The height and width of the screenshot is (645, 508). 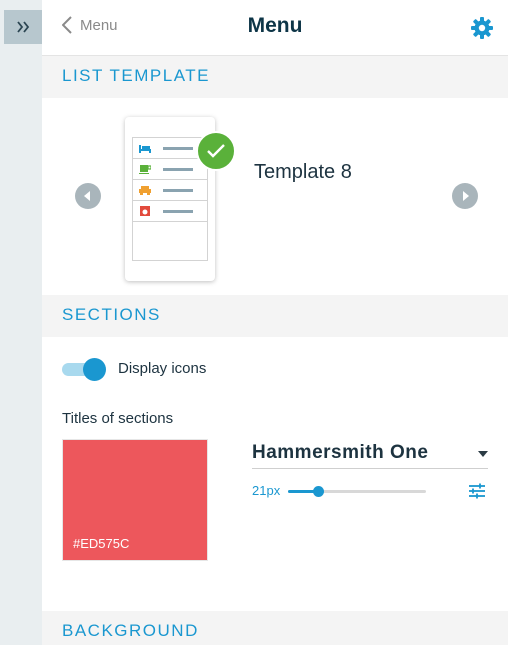 What do you see at coordinates (136, 75) in the screenshot?
I see `list-template-title: LIST TEMPLATE` at bounding box center [136, 75].